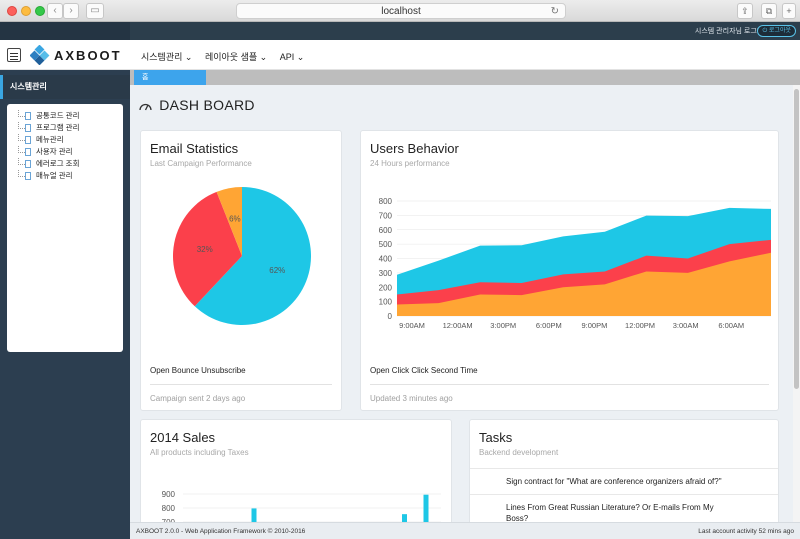 The width and height of the screenshot is (800, 539). What do you see at coordinates (400, 55) in the screenshot?
I see `app-header: AXBOOT 시스템관리 ⌄ 레이아웃 샘플 ⌄ API ⌄` at bounding box center [400, 55].